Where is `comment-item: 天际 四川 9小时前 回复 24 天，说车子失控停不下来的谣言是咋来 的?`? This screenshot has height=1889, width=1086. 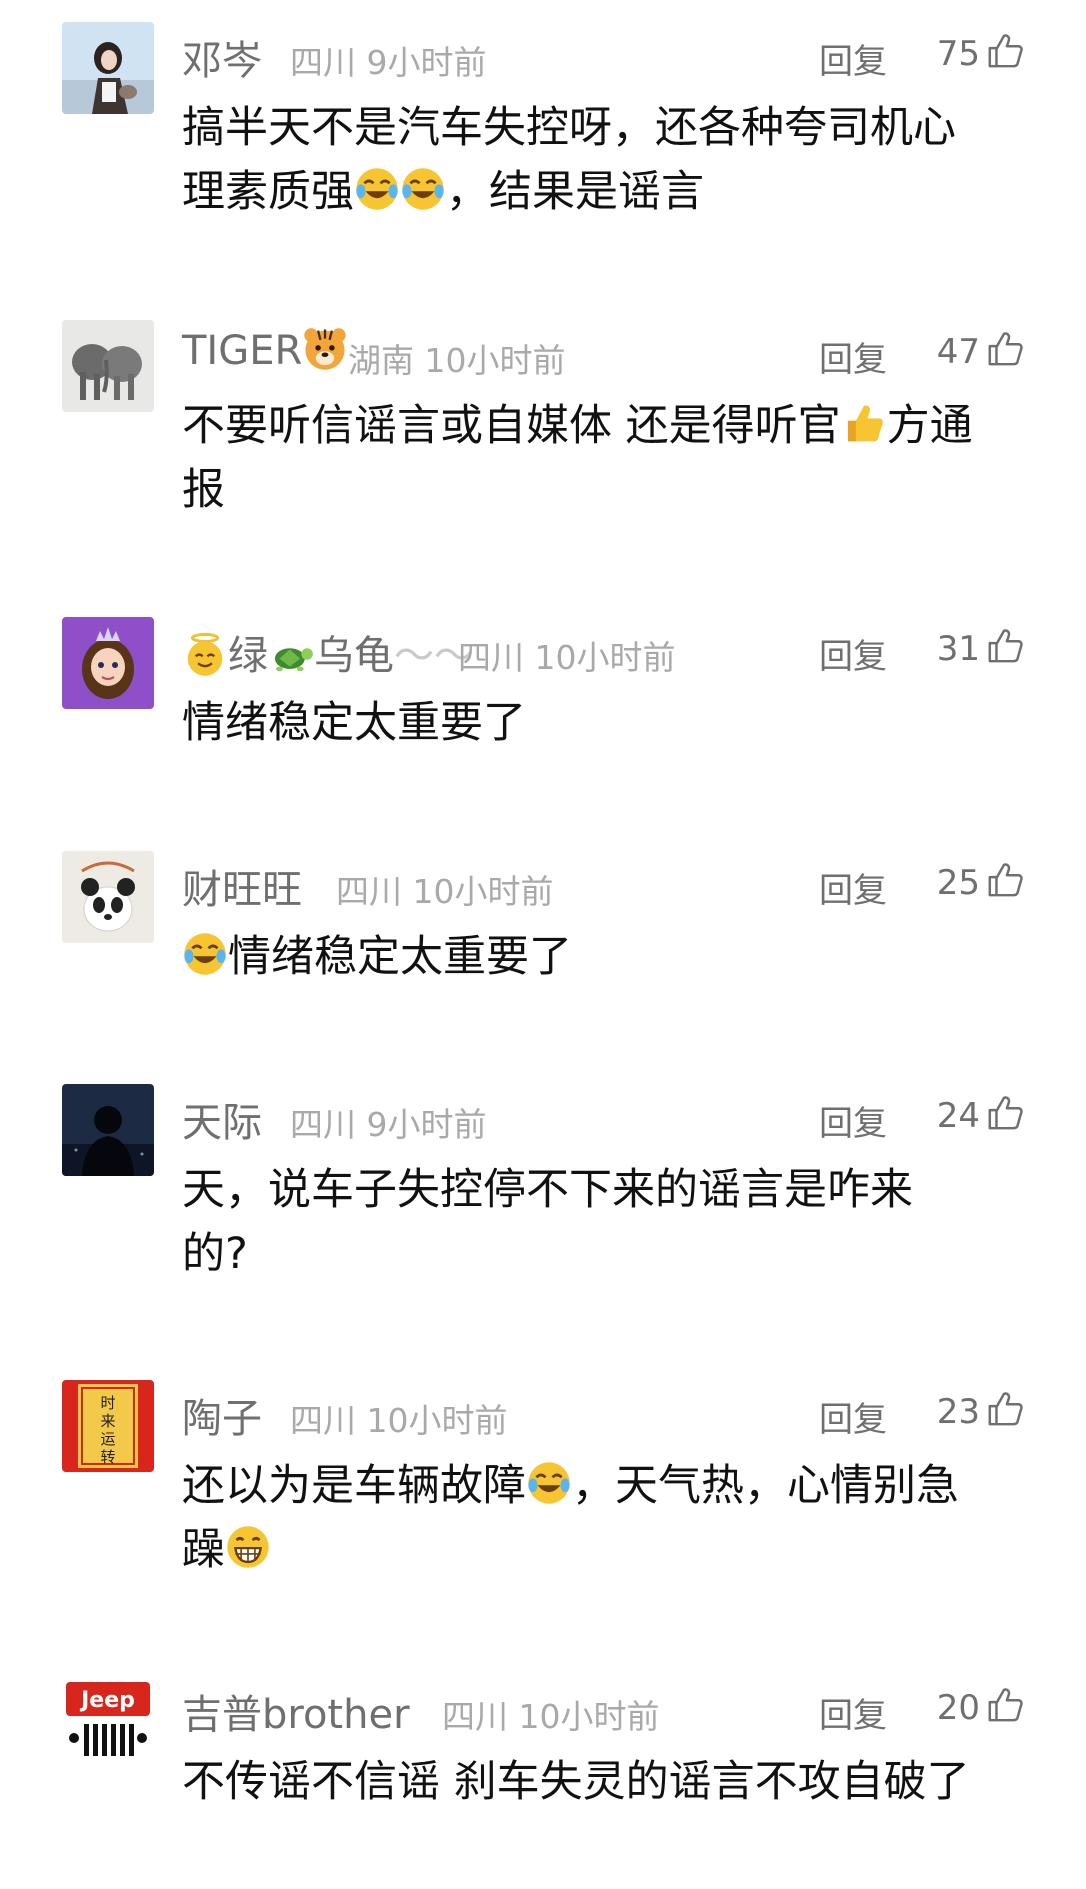
comment-item: 天际 四川 9小时前 回复 24 天，说车子失控停不下来的谣言是咋来 的? is located at coordinates (543, 1184).